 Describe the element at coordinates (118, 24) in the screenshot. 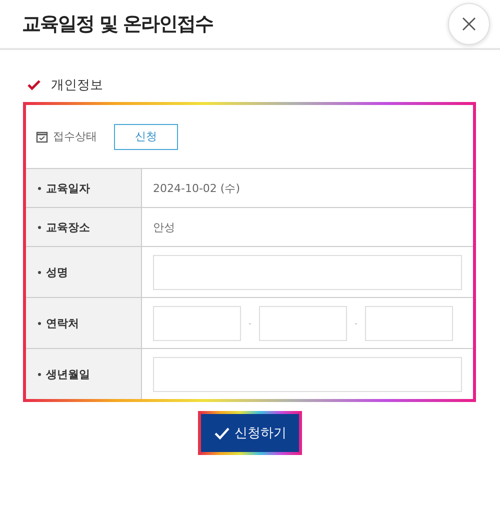

I see `dialog-title: 교육일정 및 온라인접수` at that location.